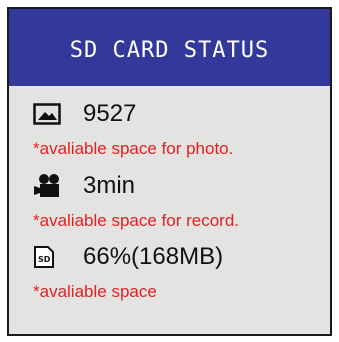  What do you see at coordinates (136, 220) in the screenshot?
I see `record-space-note: *avaliable space for record.` at bounding box center [136, 220].